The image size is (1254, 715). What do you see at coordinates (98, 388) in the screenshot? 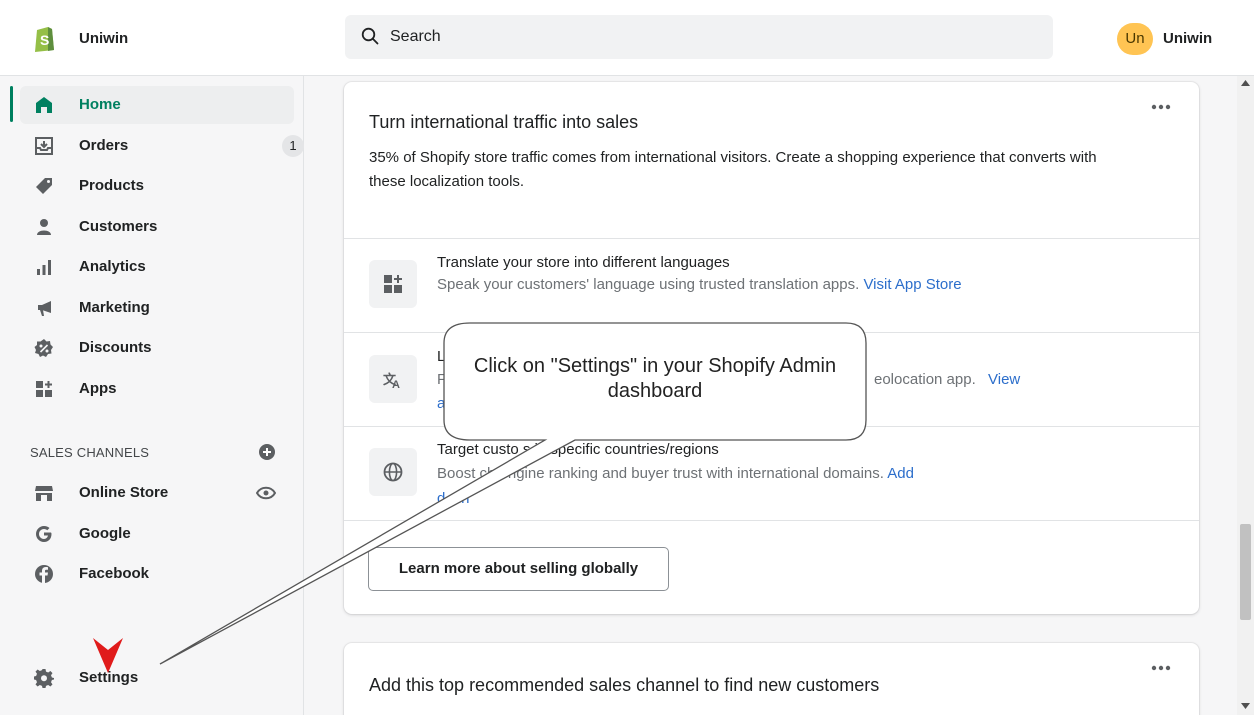
I see `sidebar-item-label: Apps` at bounding box center [98, 388].